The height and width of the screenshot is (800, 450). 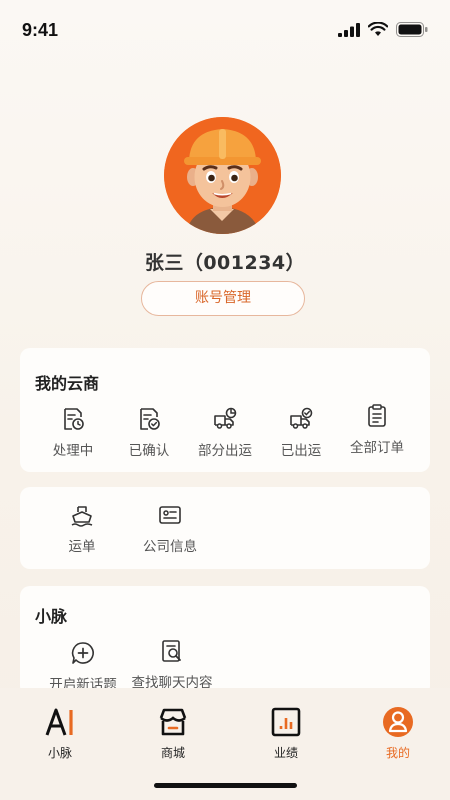 What do you see at coordinates (377, 415) in the screenshot?
I see `clipboard-list-icon` at bounding box center [377, 415].